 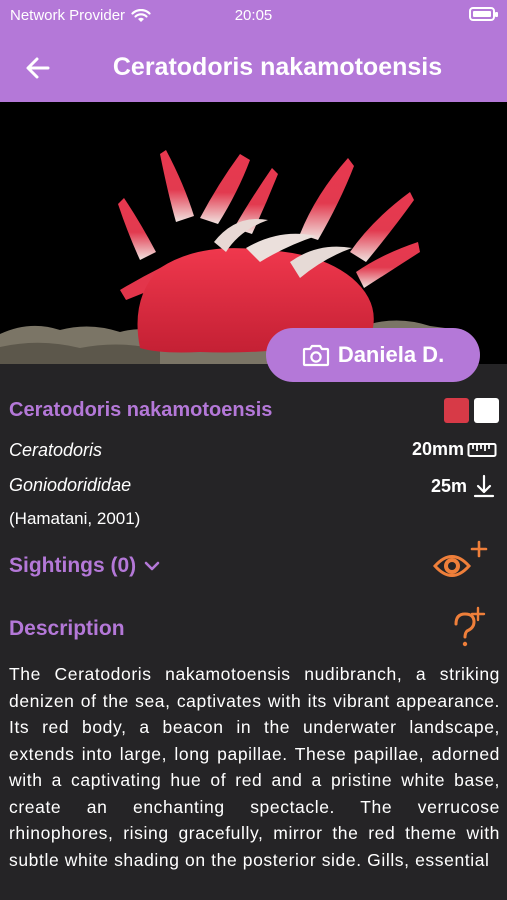 I want to click on app-bar: Ceratodoris nakamotoensis, so click(x=253, y=67).